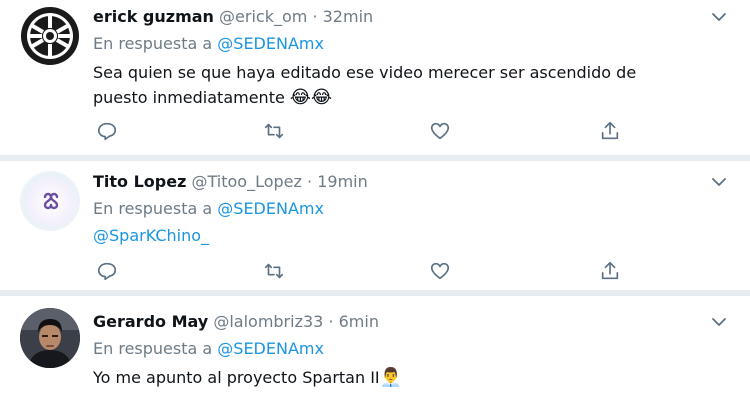  Describe the element at coordinates (342, 181) in the screenshot. I see `timestamp: 19min` at that location.